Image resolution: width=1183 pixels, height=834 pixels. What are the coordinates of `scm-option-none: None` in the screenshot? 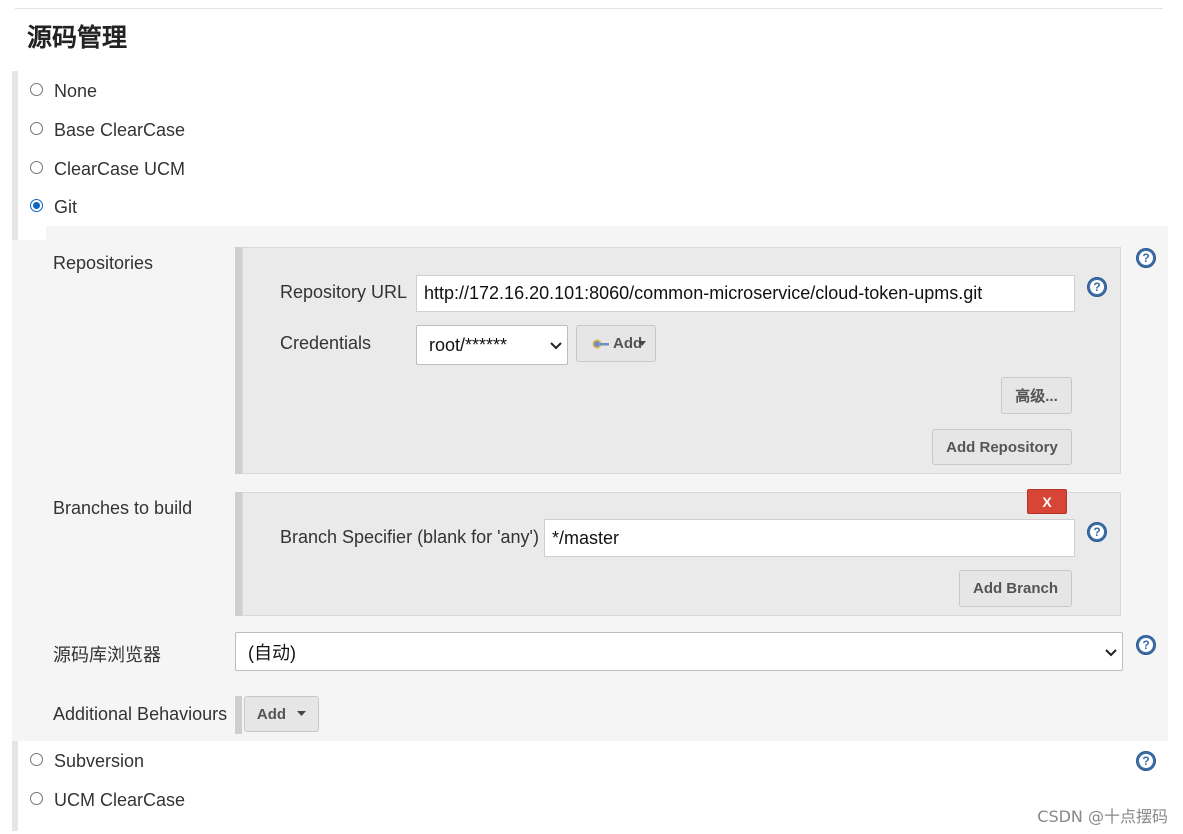 It's located at (63, 91).